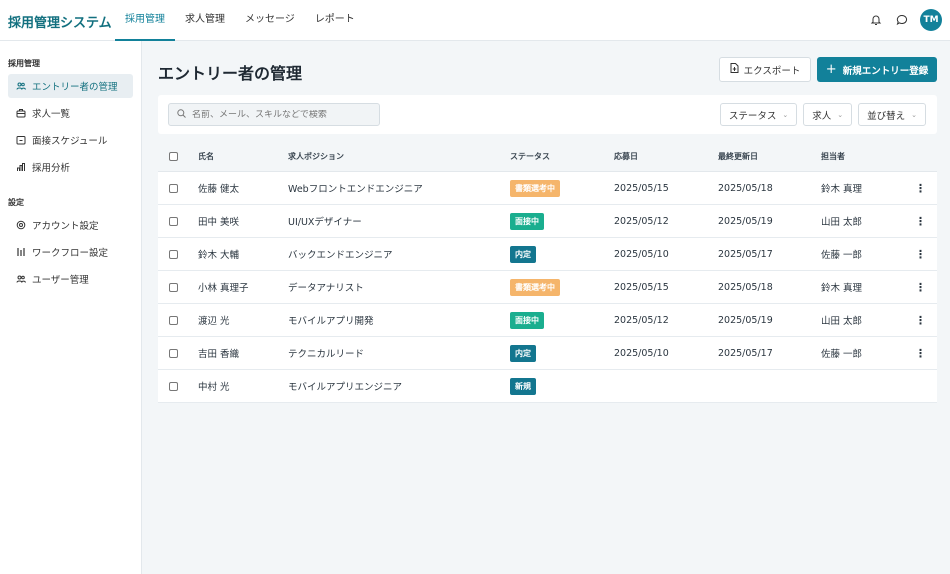 Image resolution: width=950 pixels, height=574 pixels. I want to click on sidebar-item-label: 求人一覧, so click(51, 114).